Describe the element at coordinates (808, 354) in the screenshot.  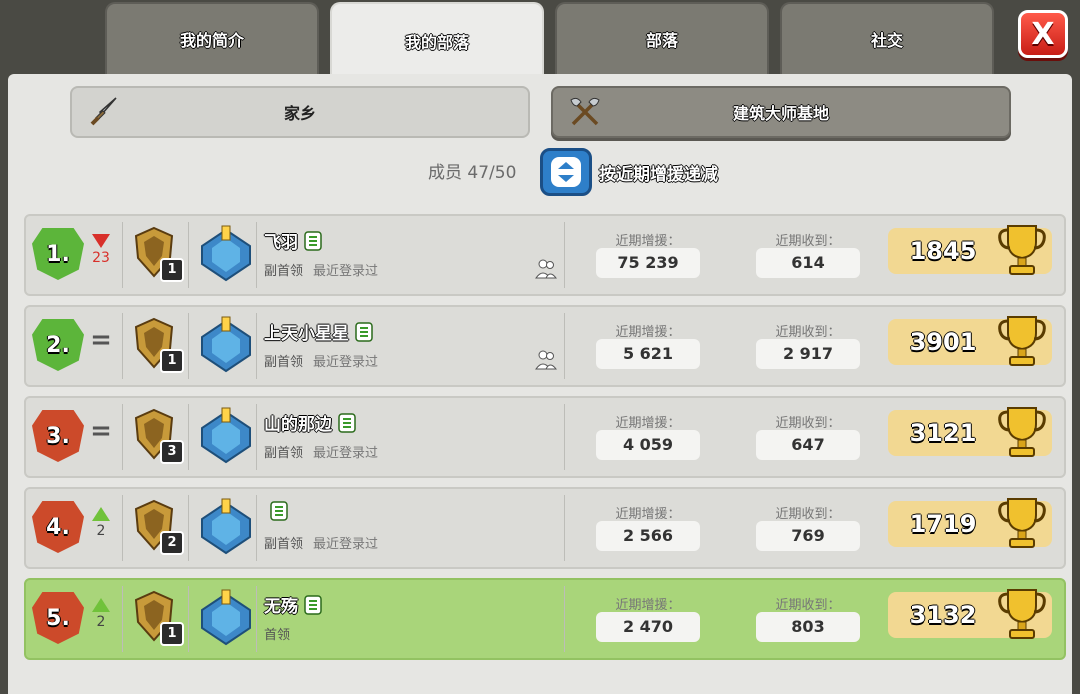
I see `received-value: 2 917` at that location.